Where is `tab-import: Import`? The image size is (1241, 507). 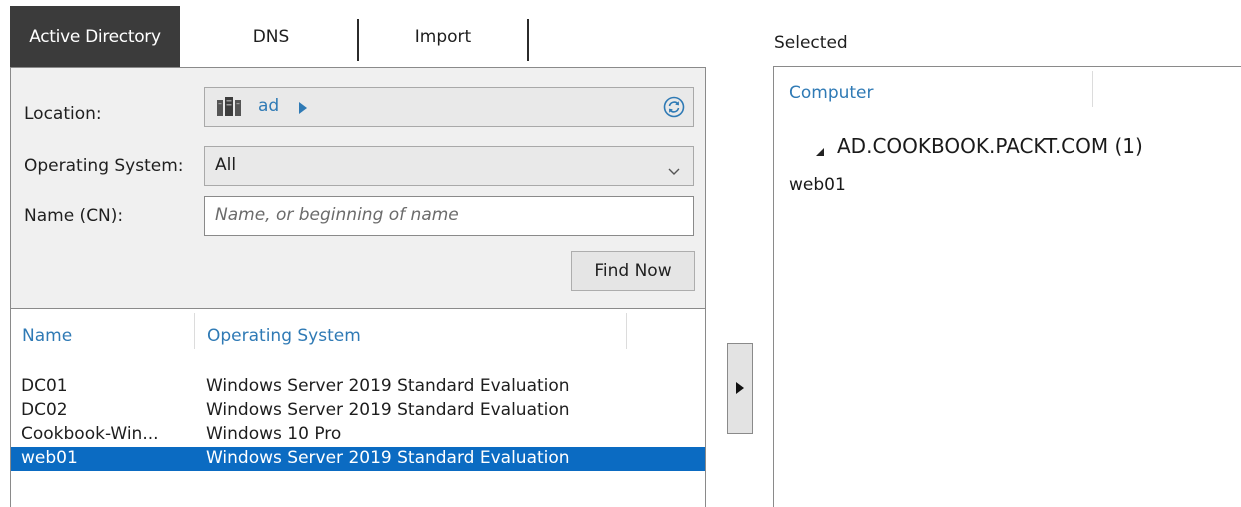
tab-import: Import is located at coordinates (443, 36).